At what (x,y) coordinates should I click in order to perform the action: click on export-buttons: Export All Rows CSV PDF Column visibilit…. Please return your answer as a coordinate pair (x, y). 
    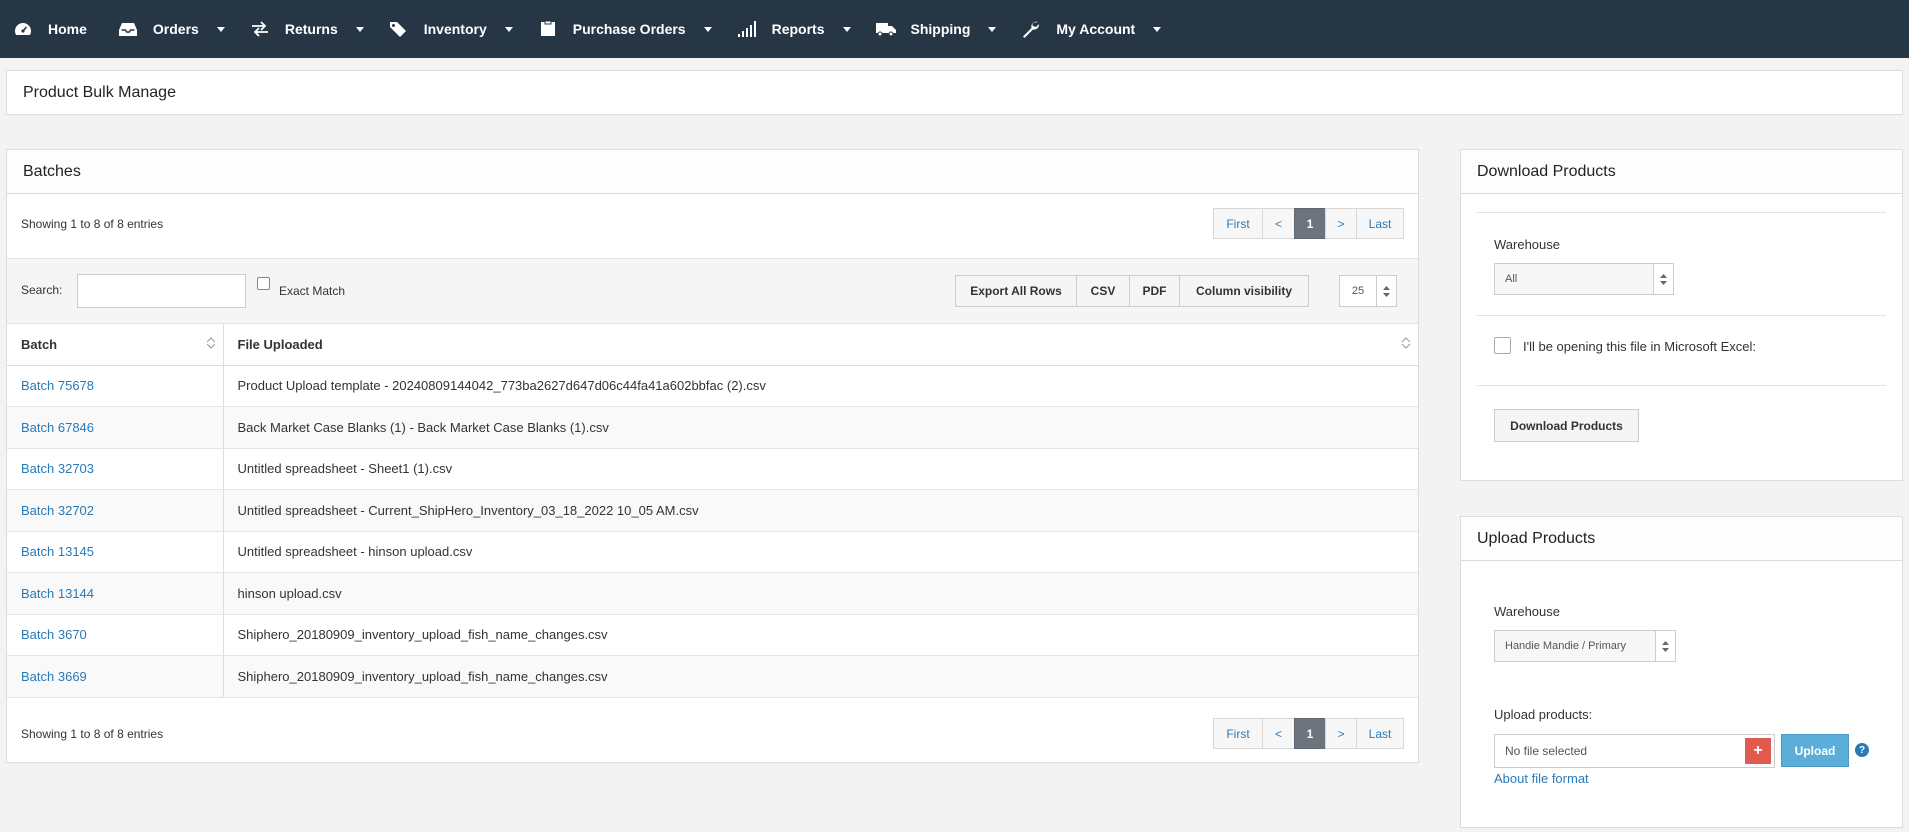
    Looking at the image, I should click on (1132, 291).